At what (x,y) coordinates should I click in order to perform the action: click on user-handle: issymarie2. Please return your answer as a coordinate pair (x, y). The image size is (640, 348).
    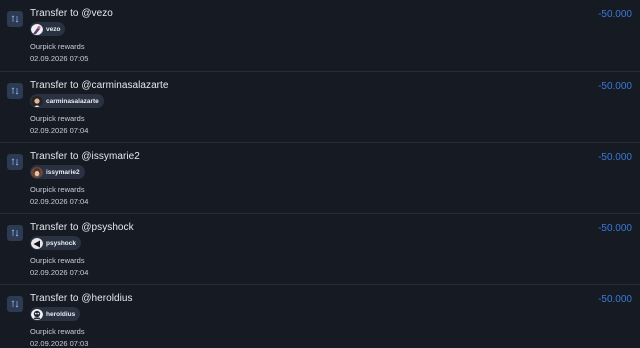
    Looking at the image, I should click on (63, 172).